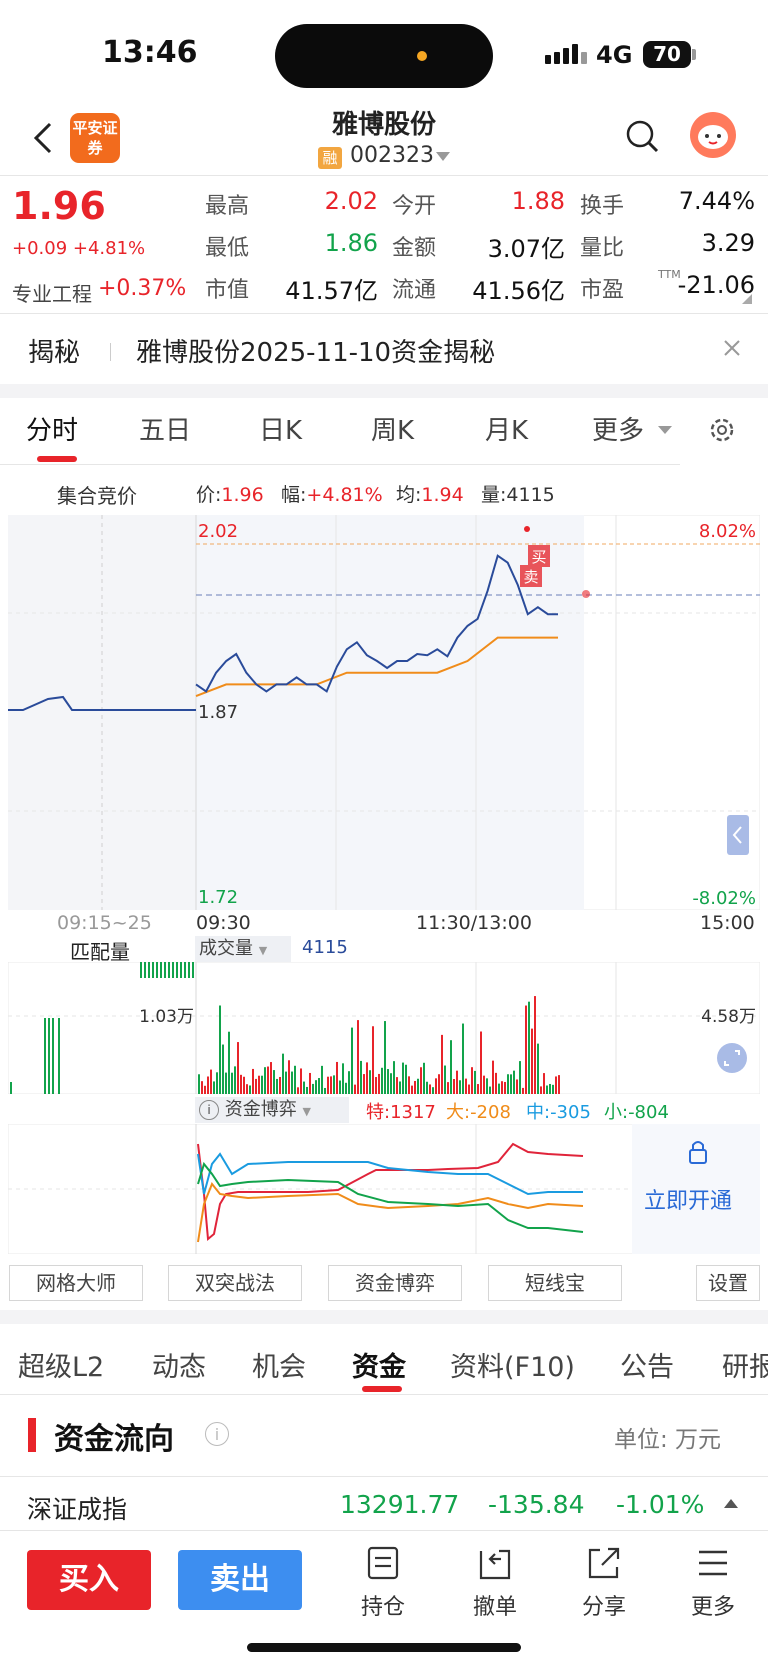  What do you see at coordinates (495, 1583) in the screenshot?
I see `nav-cancel-order: 撤单` at bounding box center [495, 1583].